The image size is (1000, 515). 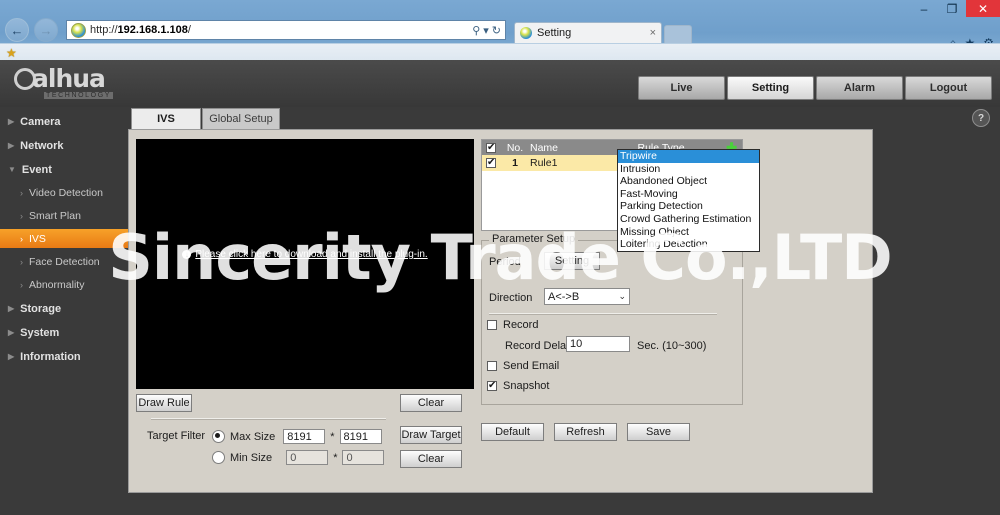 I want to click on sidebar-item-system: ▶ System, so click(x=64, y=332).